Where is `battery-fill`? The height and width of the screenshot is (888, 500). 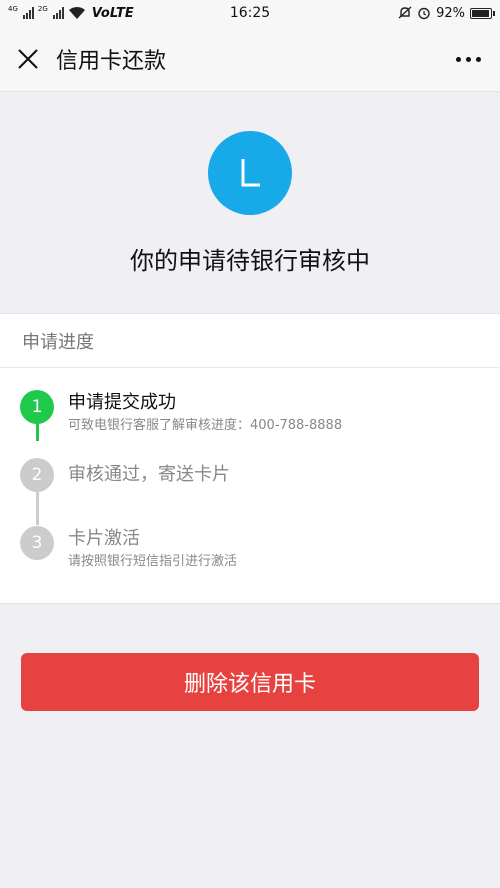 battery-fill is located at coordinates (480, 13).